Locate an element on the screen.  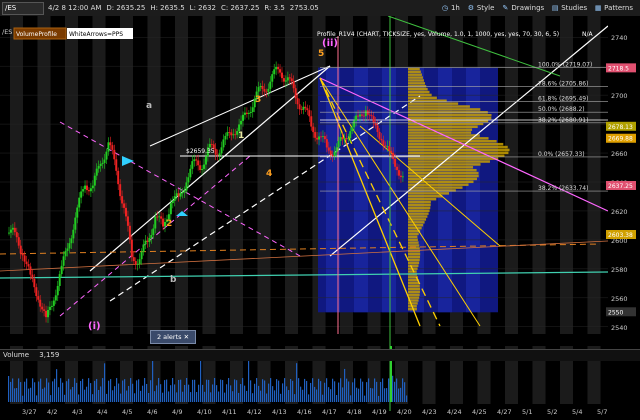
wave-label: 1 is located at coordinates (241, 136).